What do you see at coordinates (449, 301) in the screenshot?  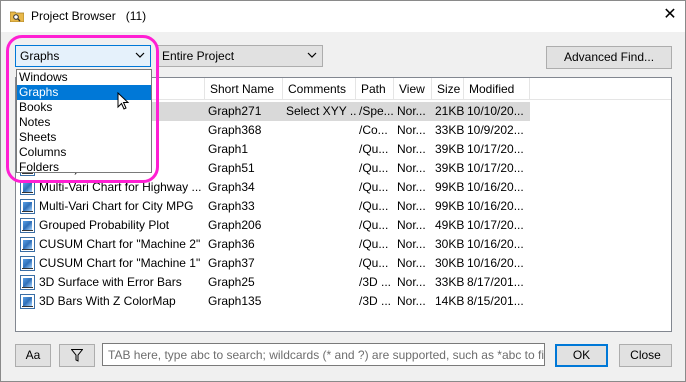 I see `cell-size: 14KB` at bounding box center [449, 301].